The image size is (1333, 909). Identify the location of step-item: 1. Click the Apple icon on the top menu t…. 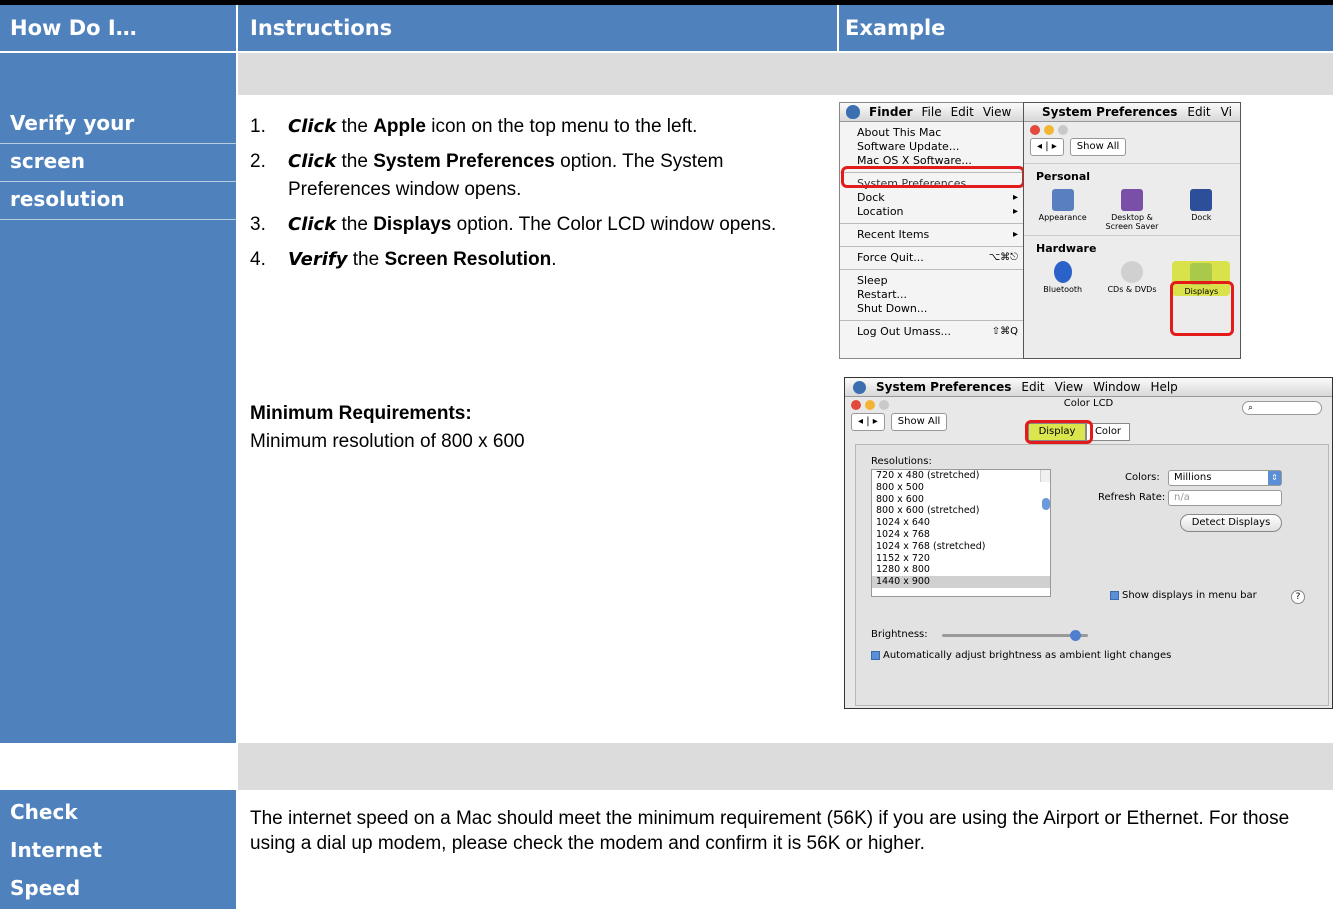
(474, 126).